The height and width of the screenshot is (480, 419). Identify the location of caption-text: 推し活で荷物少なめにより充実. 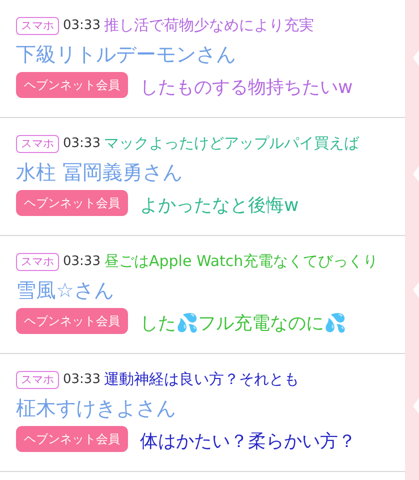
(209, 25).